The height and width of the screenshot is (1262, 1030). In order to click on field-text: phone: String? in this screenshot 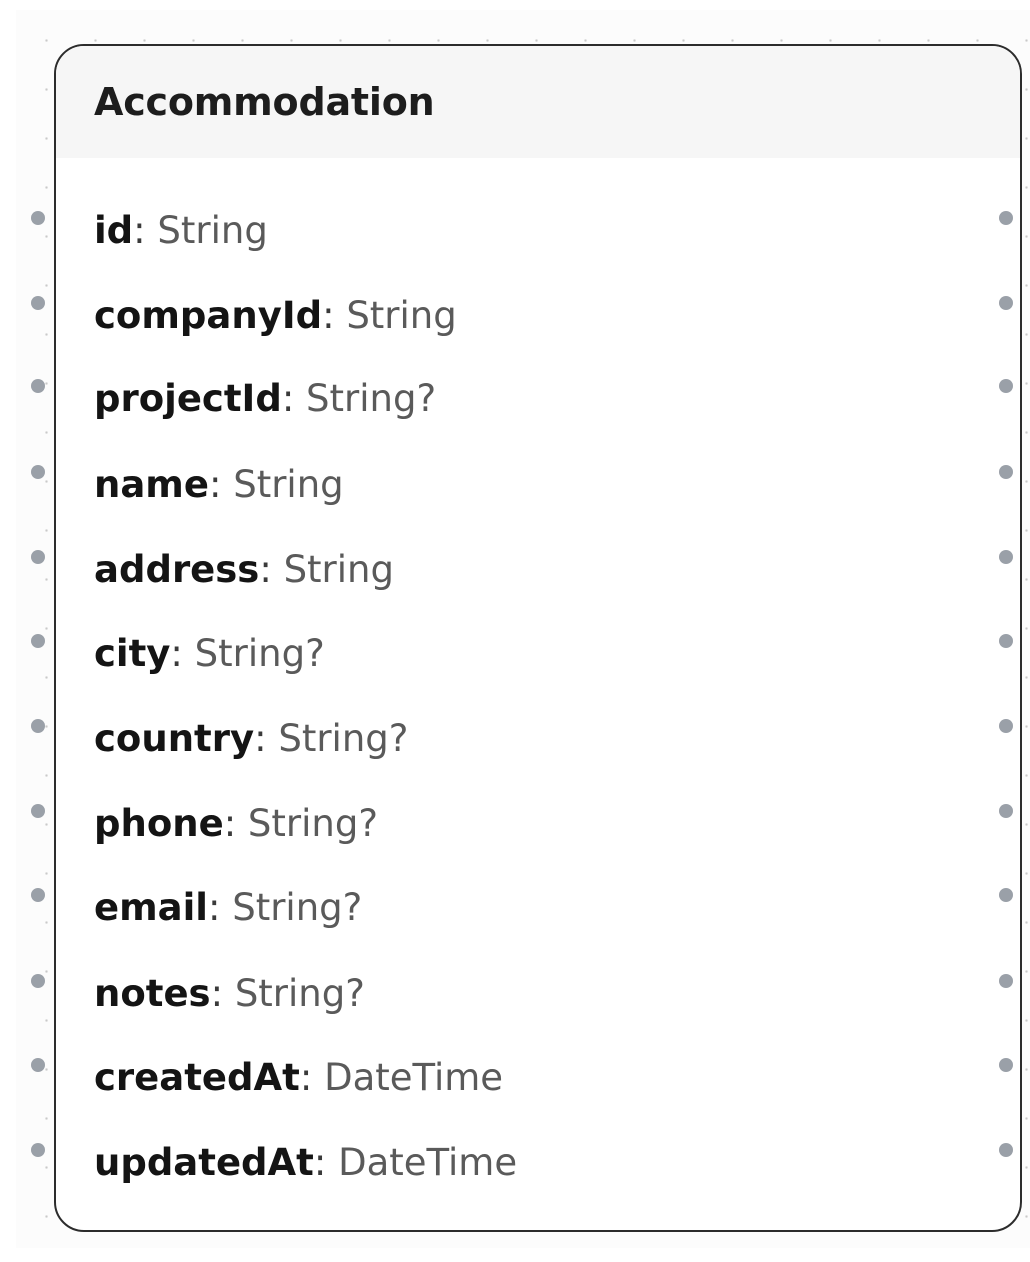, I will do `click(236, 823)`.